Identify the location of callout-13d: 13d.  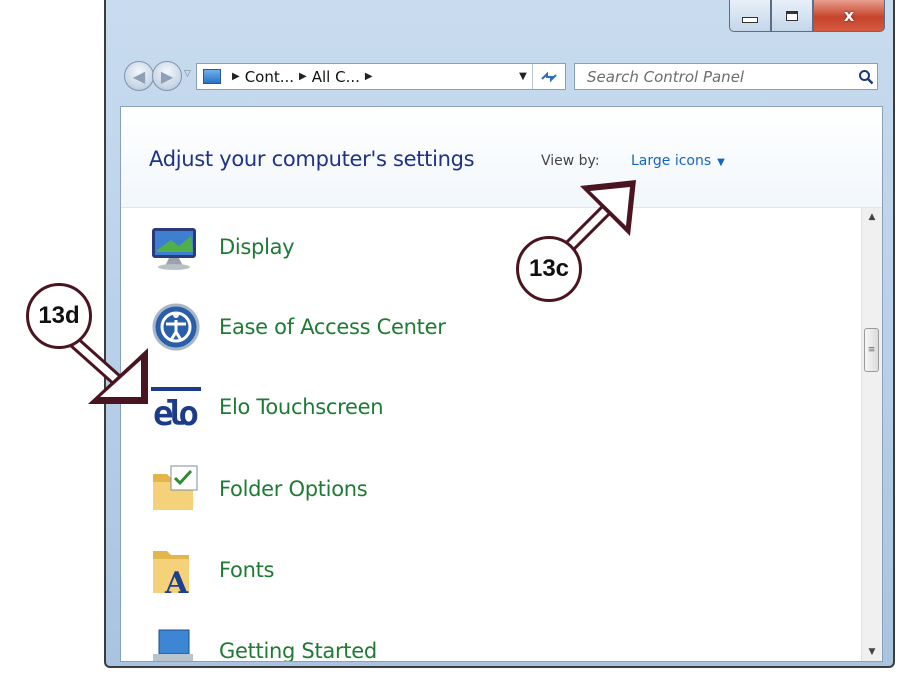
(59, 316).